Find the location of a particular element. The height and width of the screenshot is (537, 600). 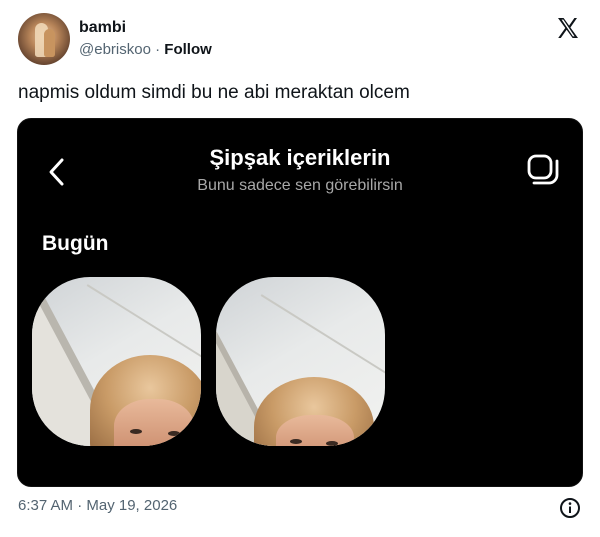

x-logo-icon is located at coordinates (568, 28).